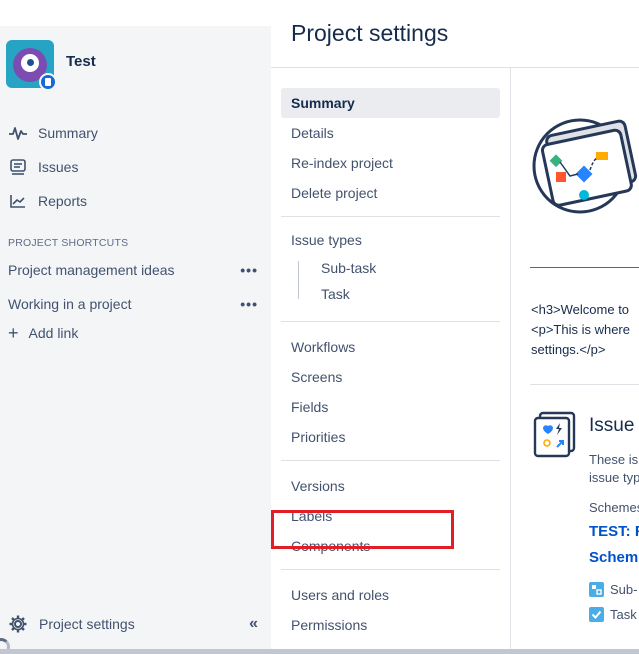  I want to click on labels-highlight-box, so click(362, 529).